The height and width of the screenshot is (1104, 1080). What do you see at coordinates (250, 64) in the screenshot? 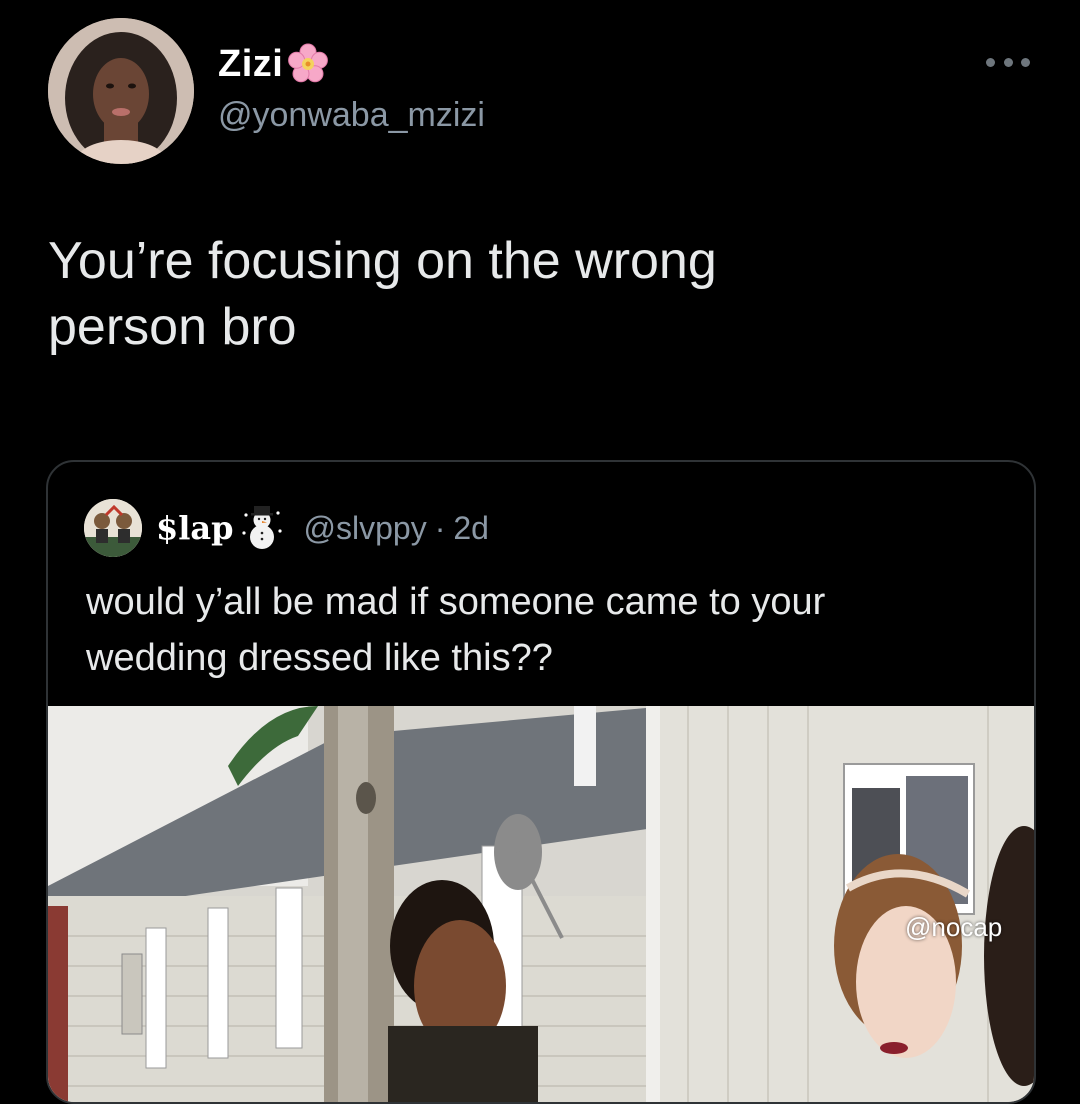
I see `display-name: Zizi` at bounding box center [250, 64].